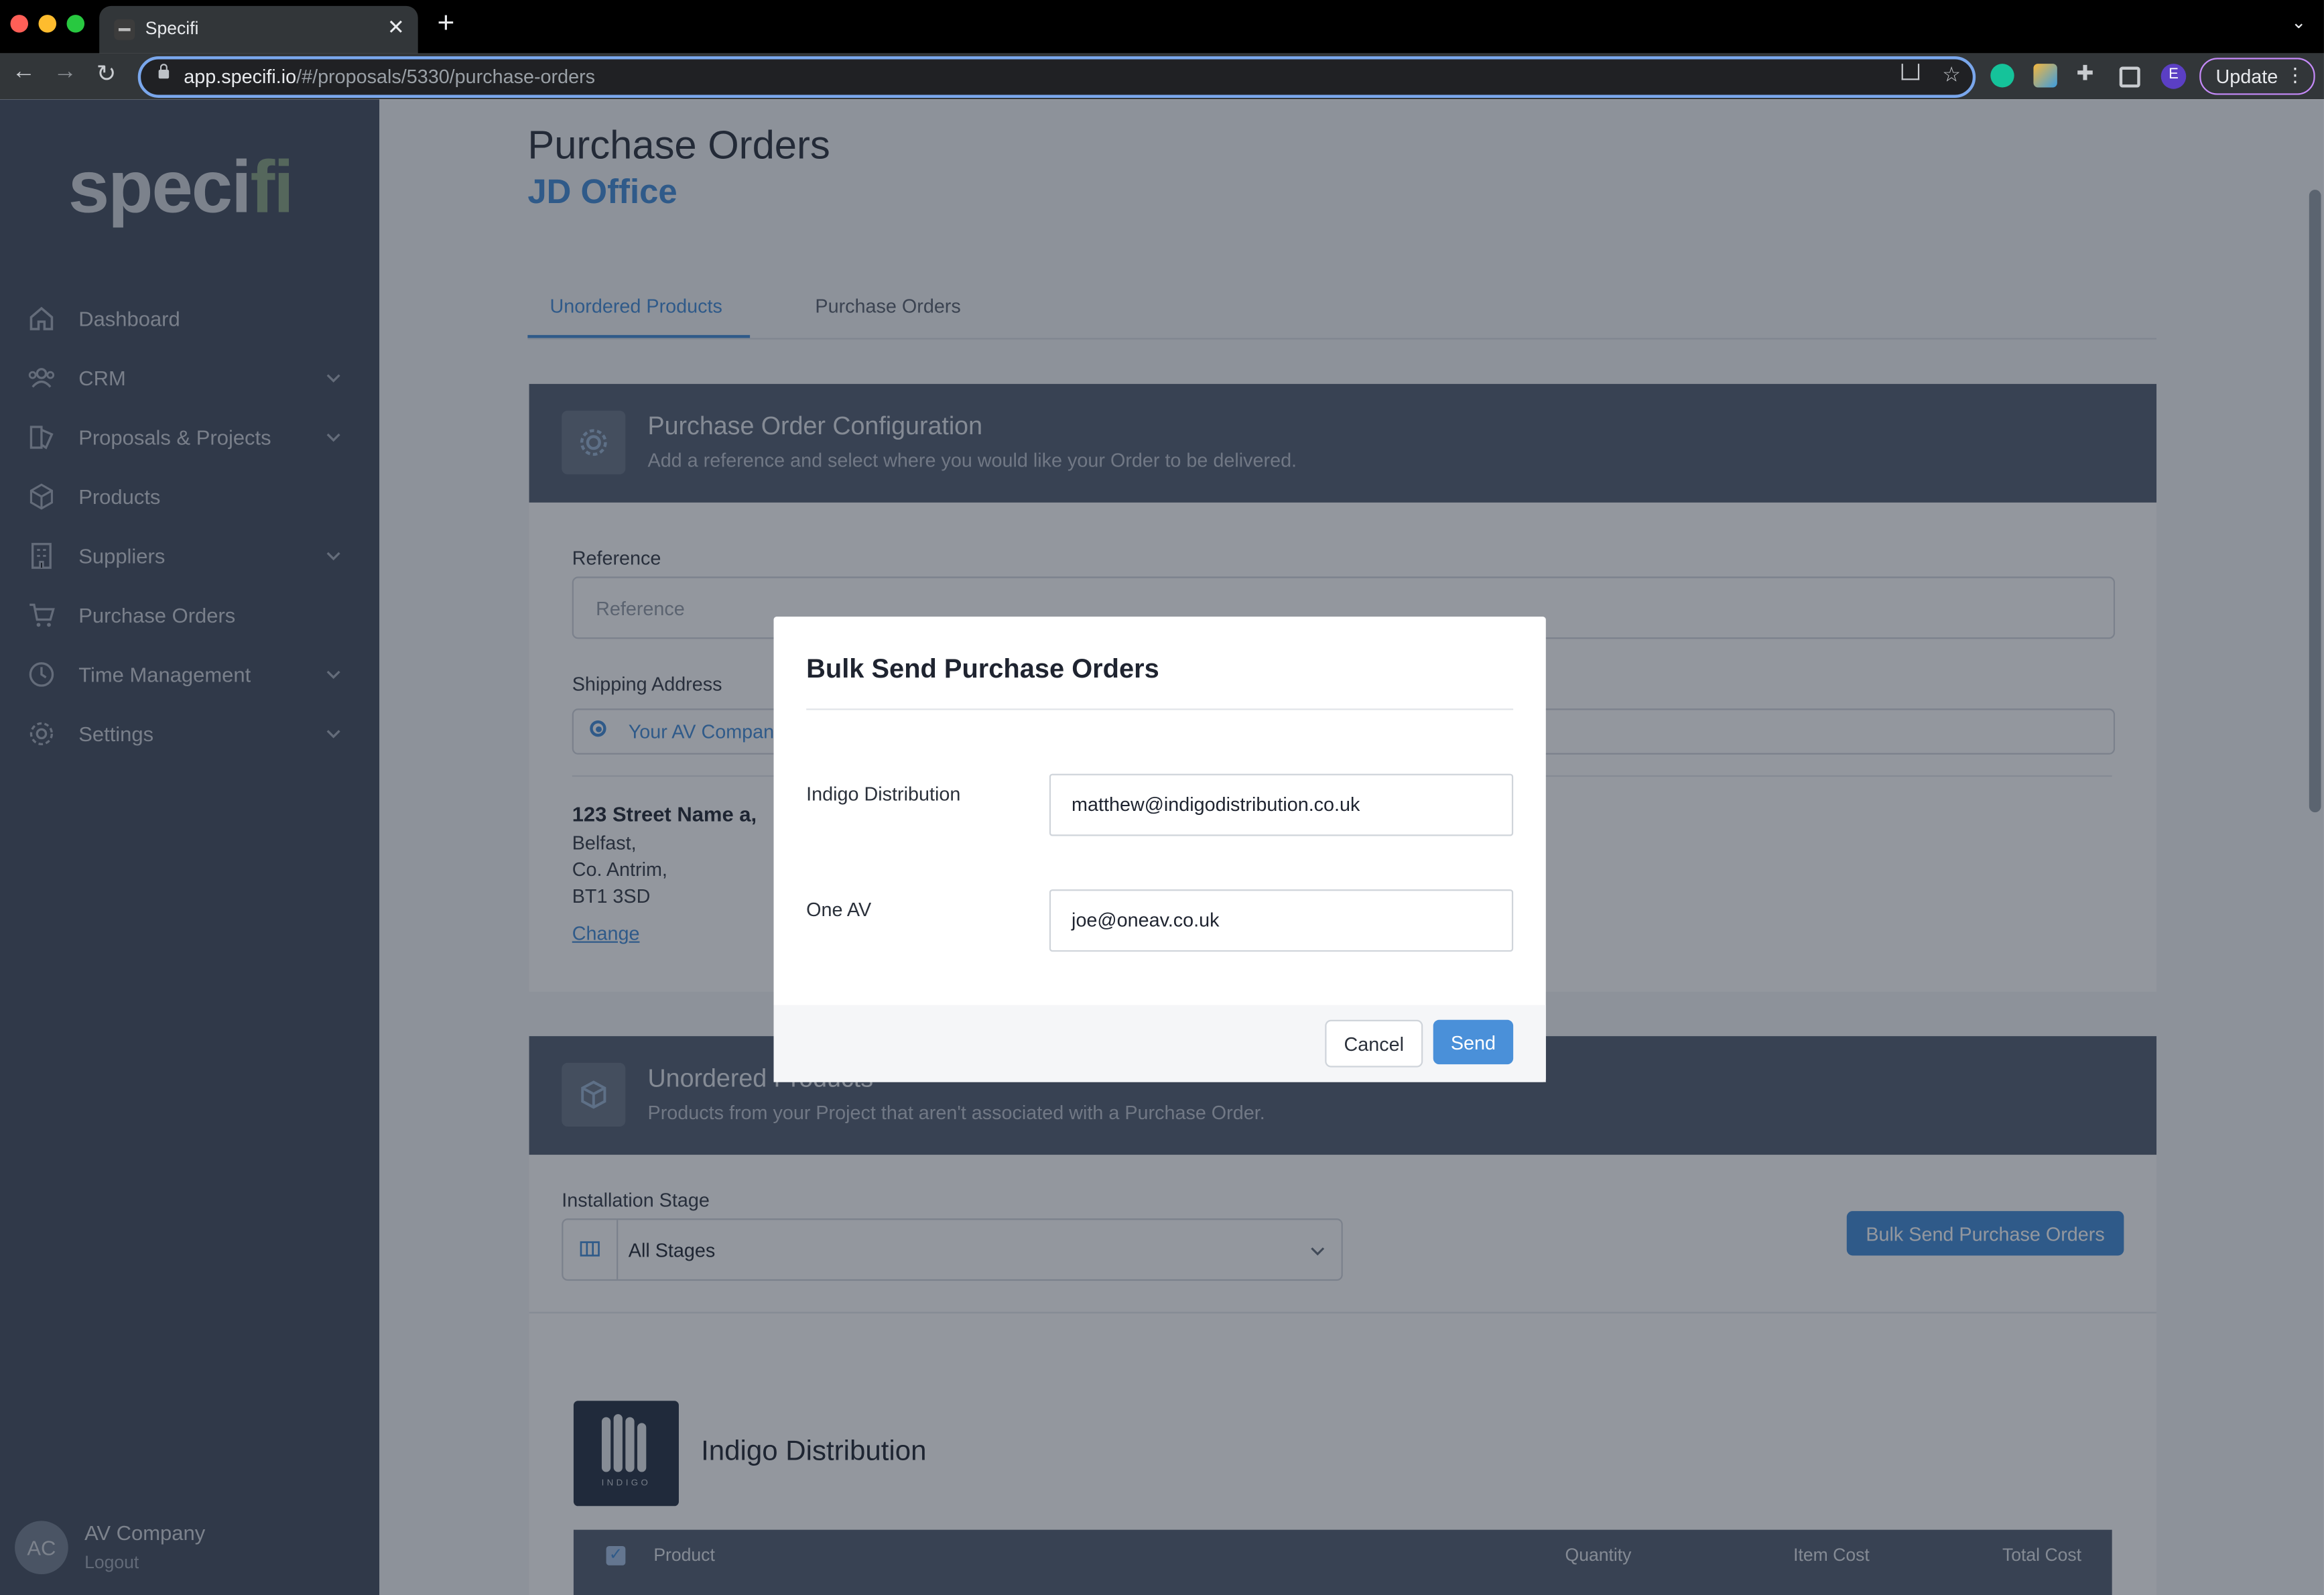 Image resolution: width=2324 pixels, height=1595 pixels. What do you see at coordinates (983, 668) in the screenshot?
I see `modal-title: Bulk Send Purchase Orders` at bounding box center [983, 668].